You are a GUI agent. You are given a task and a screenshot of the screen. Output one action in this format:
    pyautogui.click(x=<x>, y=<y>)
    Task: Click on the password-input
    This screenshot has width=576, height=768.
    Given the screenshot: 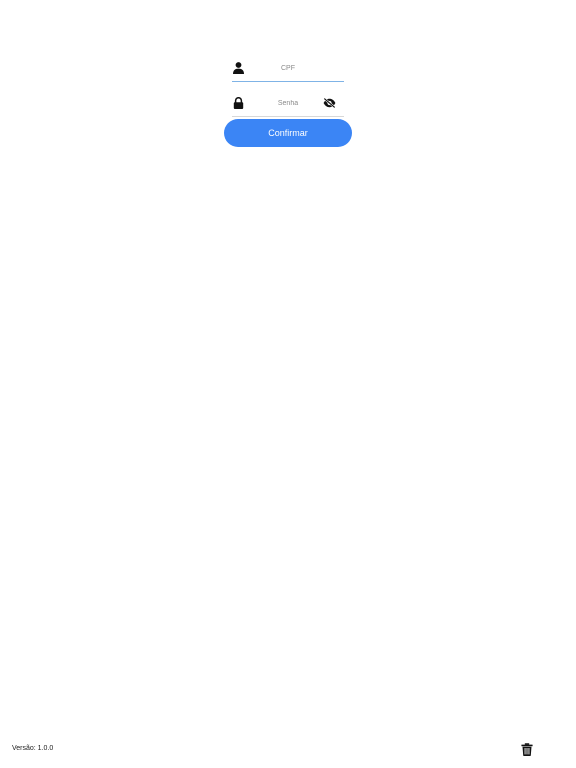 What is the action you would take?
    pyautogui.click(x=288, y=103)
    